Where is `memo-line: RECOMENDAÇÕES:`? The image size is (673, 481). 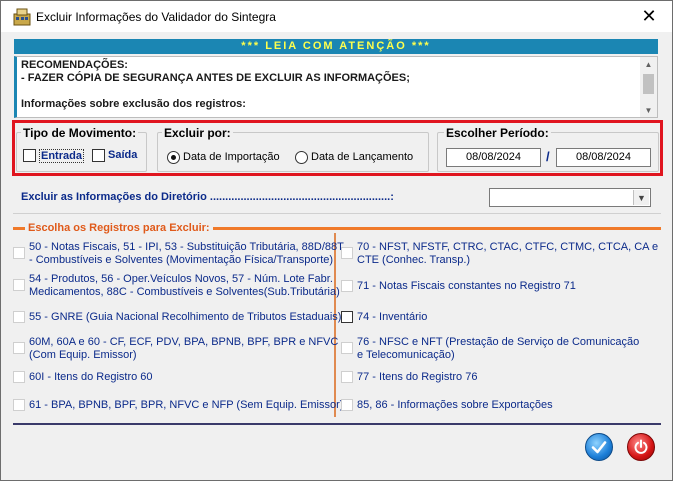 memo-line: RECOMENDAÇÕES: is located at coordinates (74, 65).